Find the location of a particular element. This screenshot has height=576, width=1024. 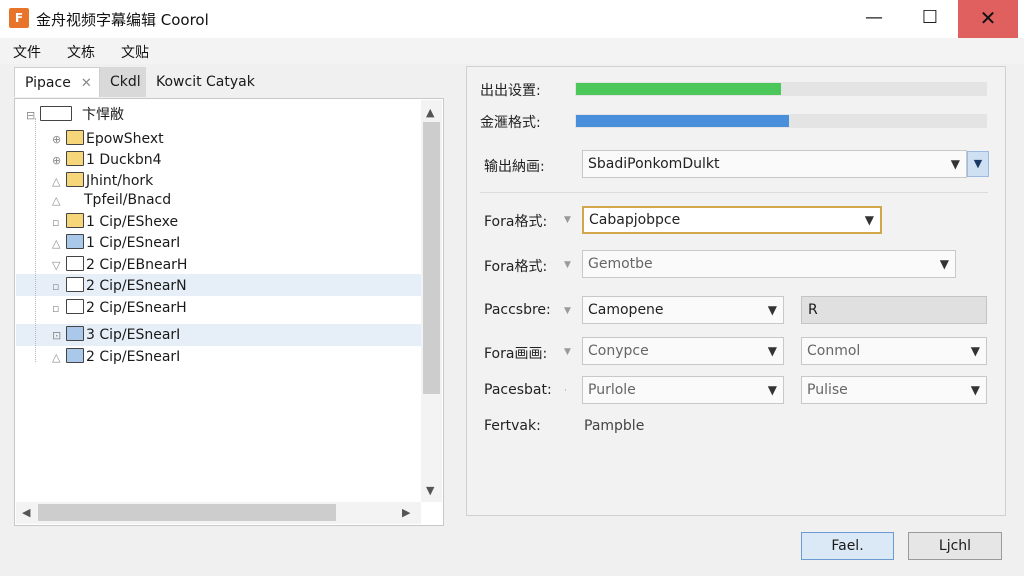

vertical-scroll-thumb is located at coordinates (431, 258).